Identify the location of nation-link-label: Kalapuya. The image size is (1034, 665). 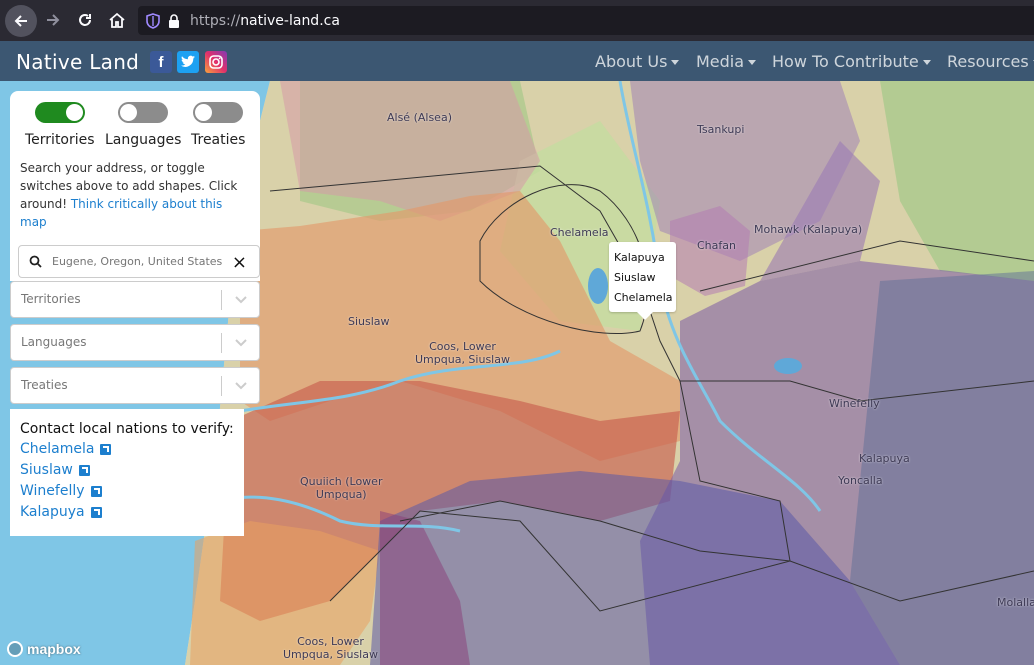
(52, 512).